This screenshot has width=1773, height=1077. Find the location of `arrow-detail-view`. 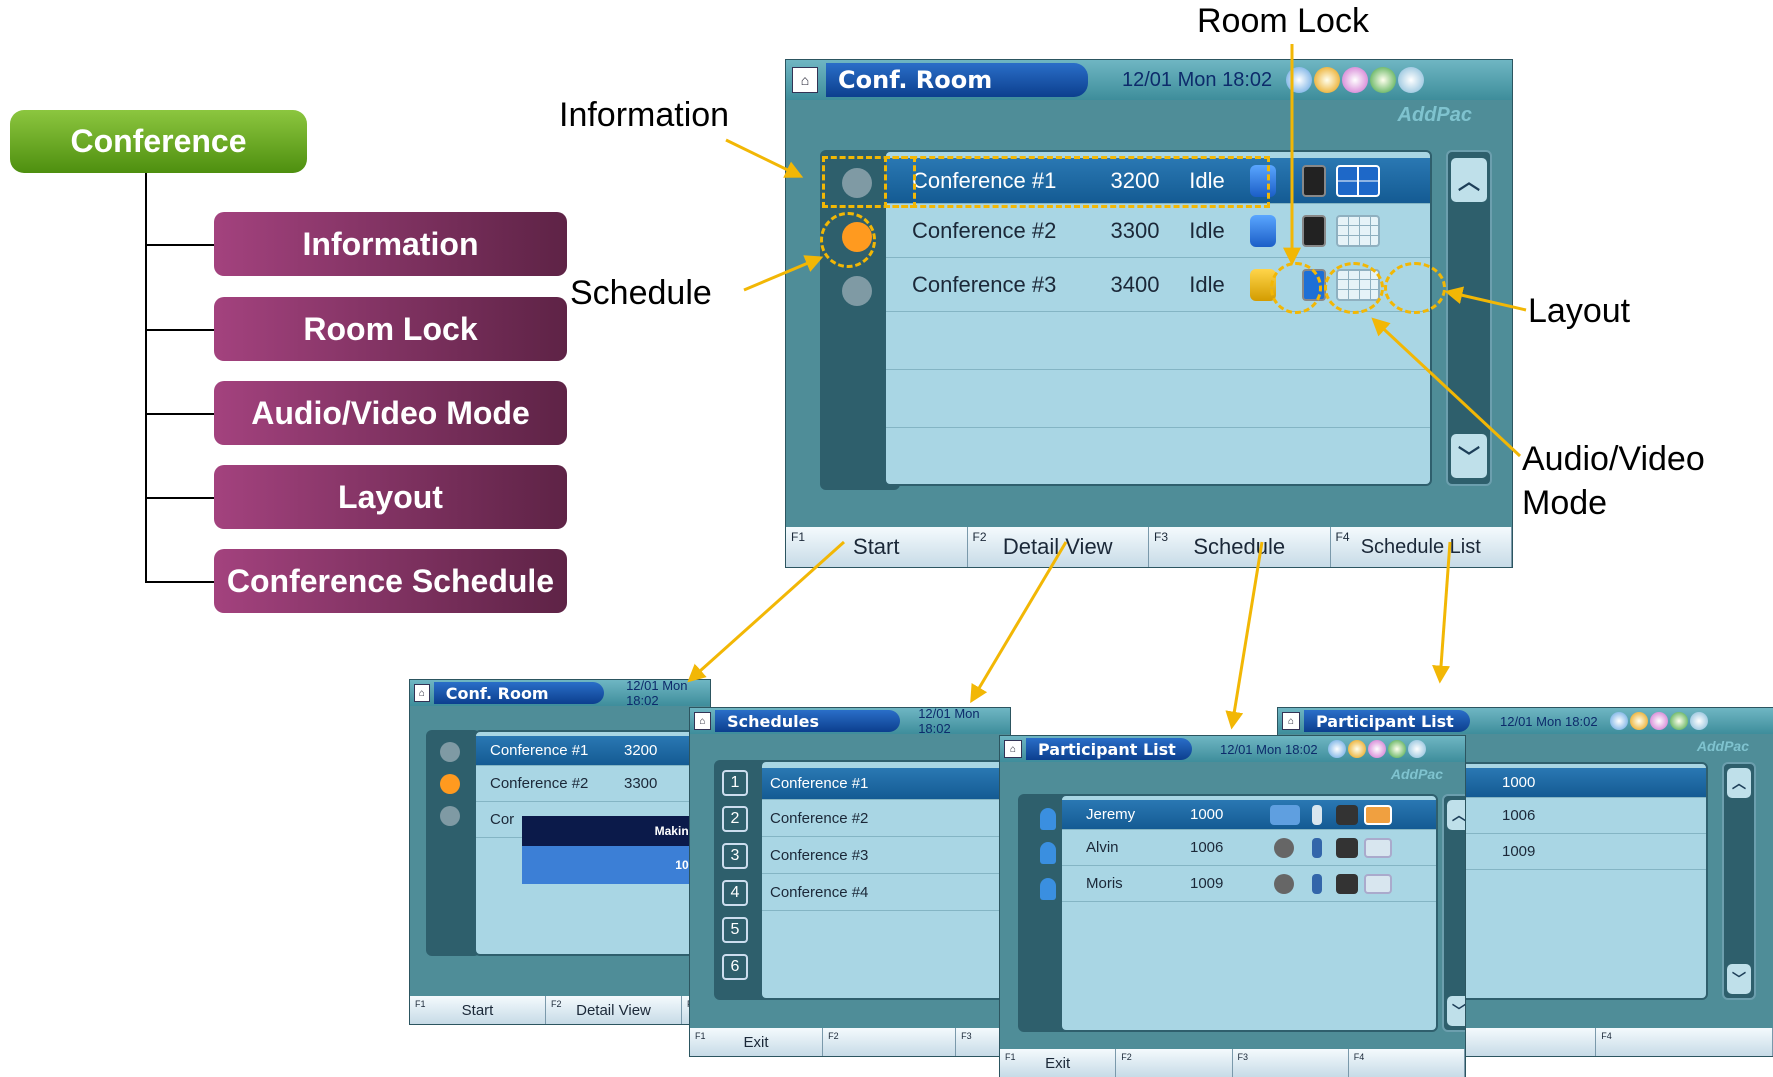

arrow-detail-view is located at coordinates (1019, 622).